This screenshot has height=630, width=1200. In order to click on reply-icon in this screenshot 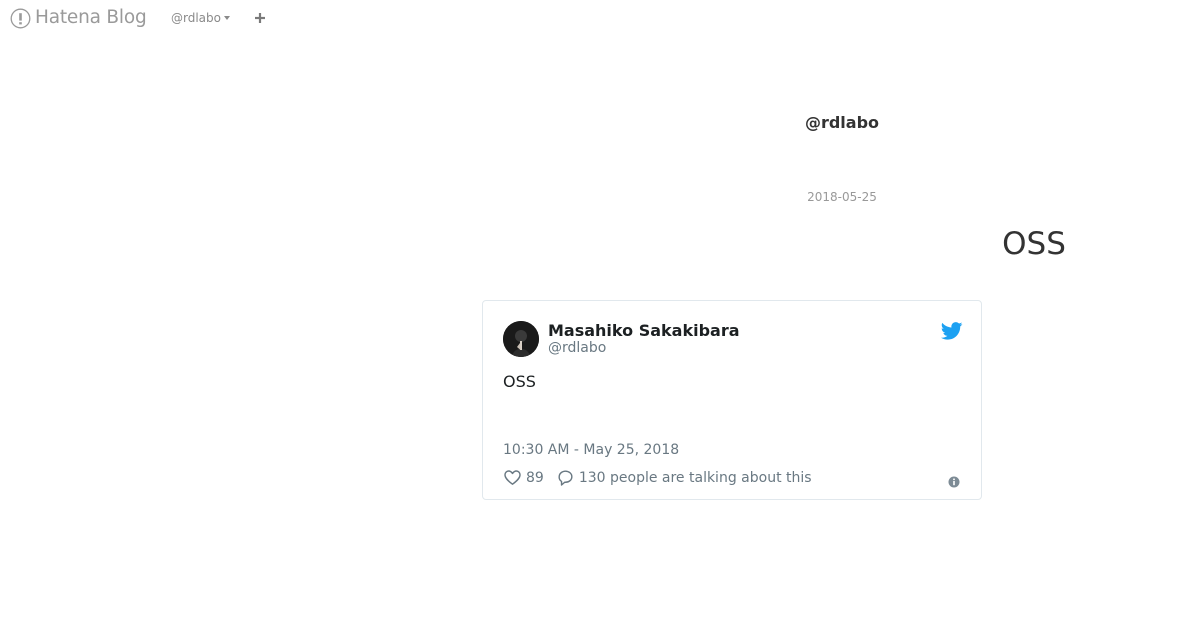, I will do `click(565, 477)`.